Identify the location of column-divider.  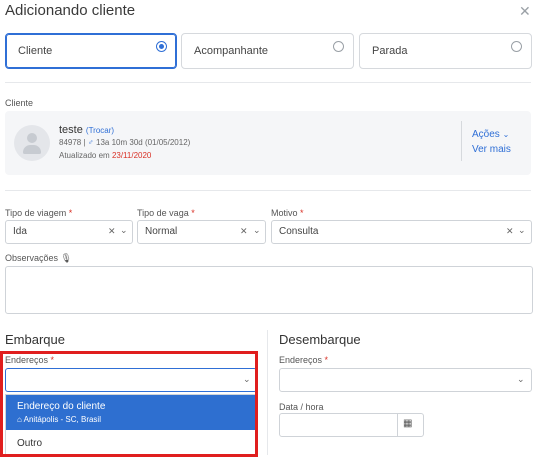
(267, 392).